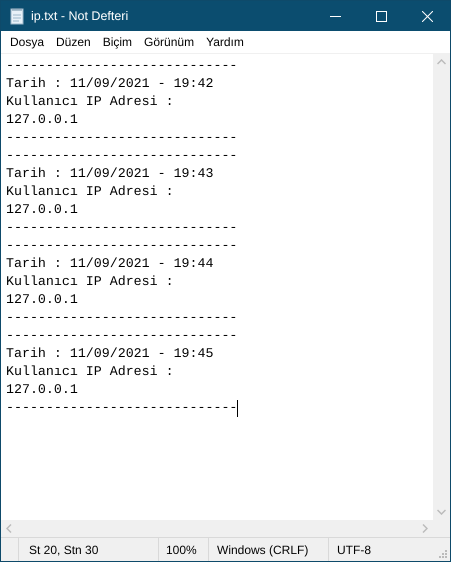 The width and height of the screenshot is (451, 562). What do you see at coordinates (441, 512) in the screenshot?
I see `scroll-down-icon` at bounding box center [441, 512].